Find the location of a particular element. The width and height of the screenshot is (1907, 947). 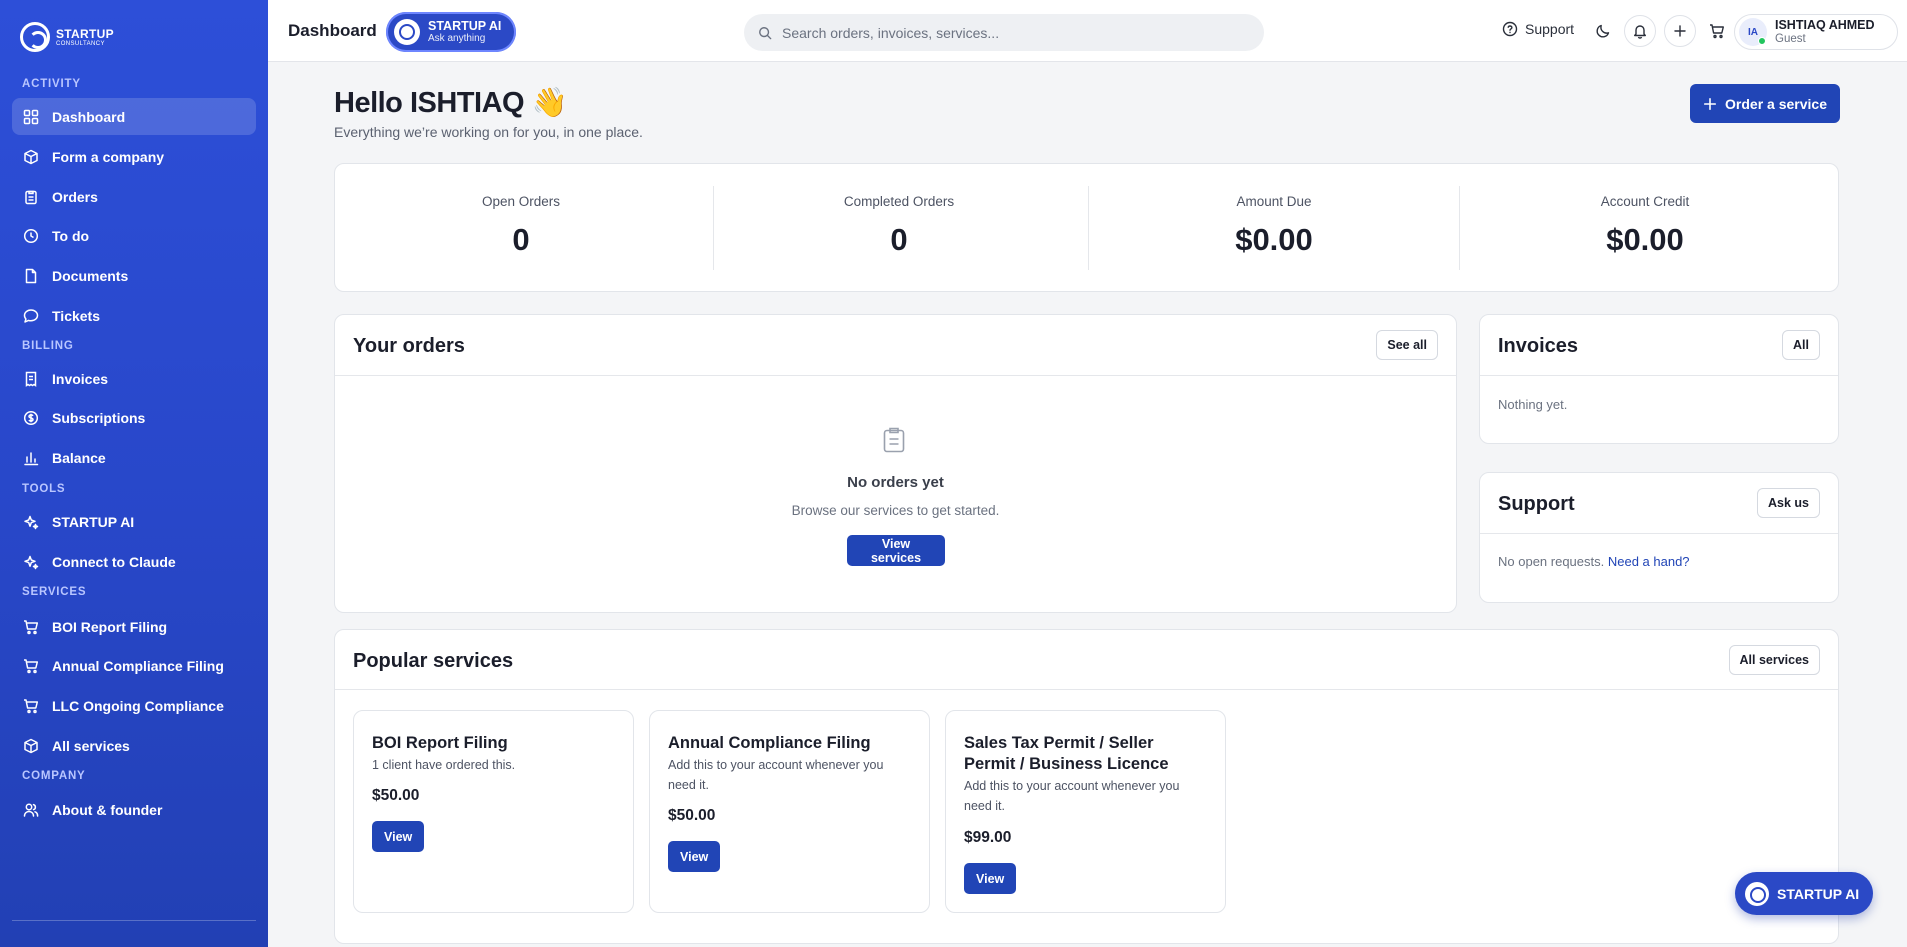

service-name: Annual Compliance Filing is located at coordinates (769, 743).